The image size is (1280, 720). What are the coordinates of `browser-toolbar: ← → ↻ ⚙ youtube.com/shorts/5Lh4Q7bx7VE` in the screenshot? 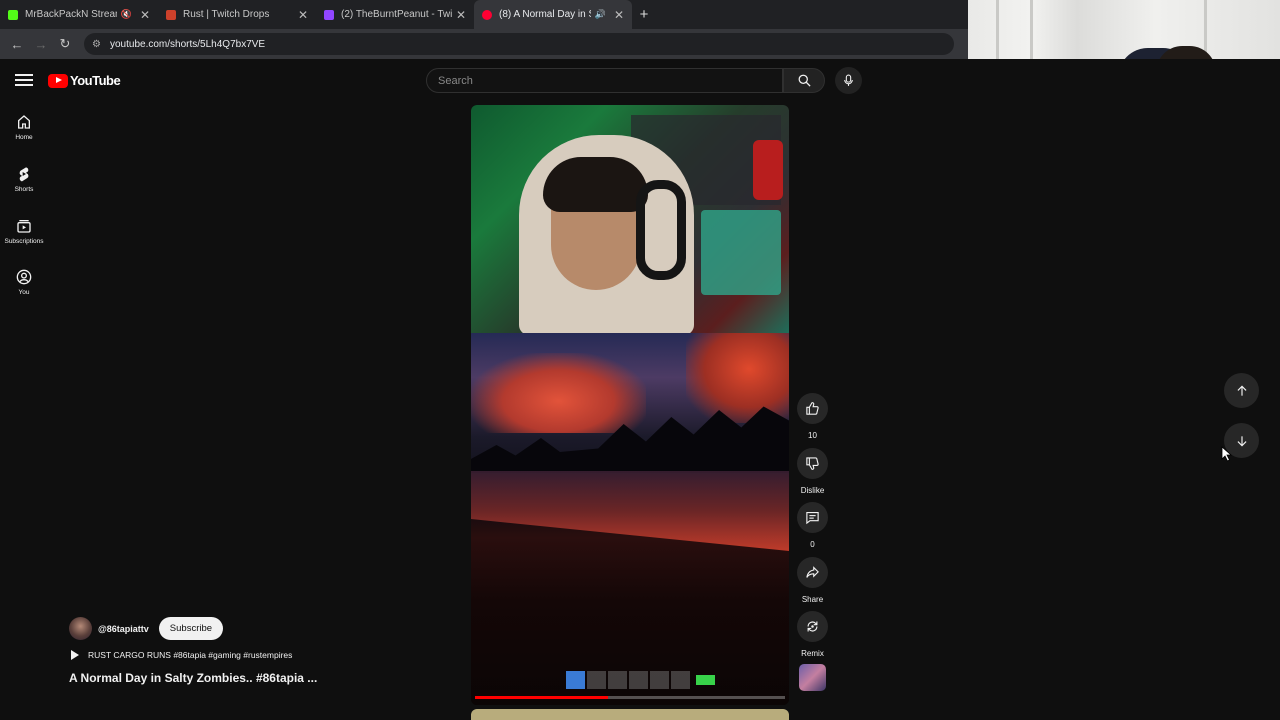 It's located at (484, 44).